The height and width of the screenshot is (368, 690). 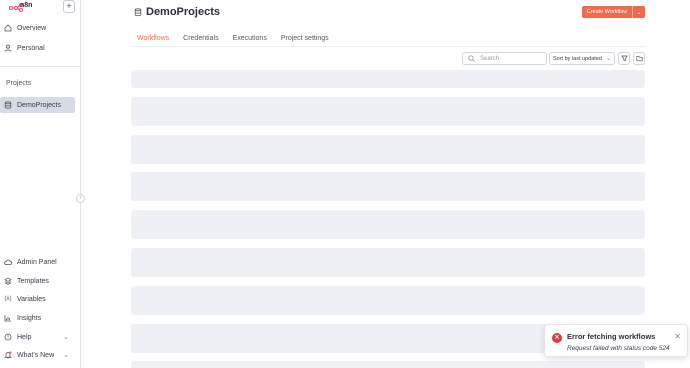 What do you see at coordinates (677, 336) in the screenshot?
I see `close-icon: ✕` at bounding box center [677, 336].